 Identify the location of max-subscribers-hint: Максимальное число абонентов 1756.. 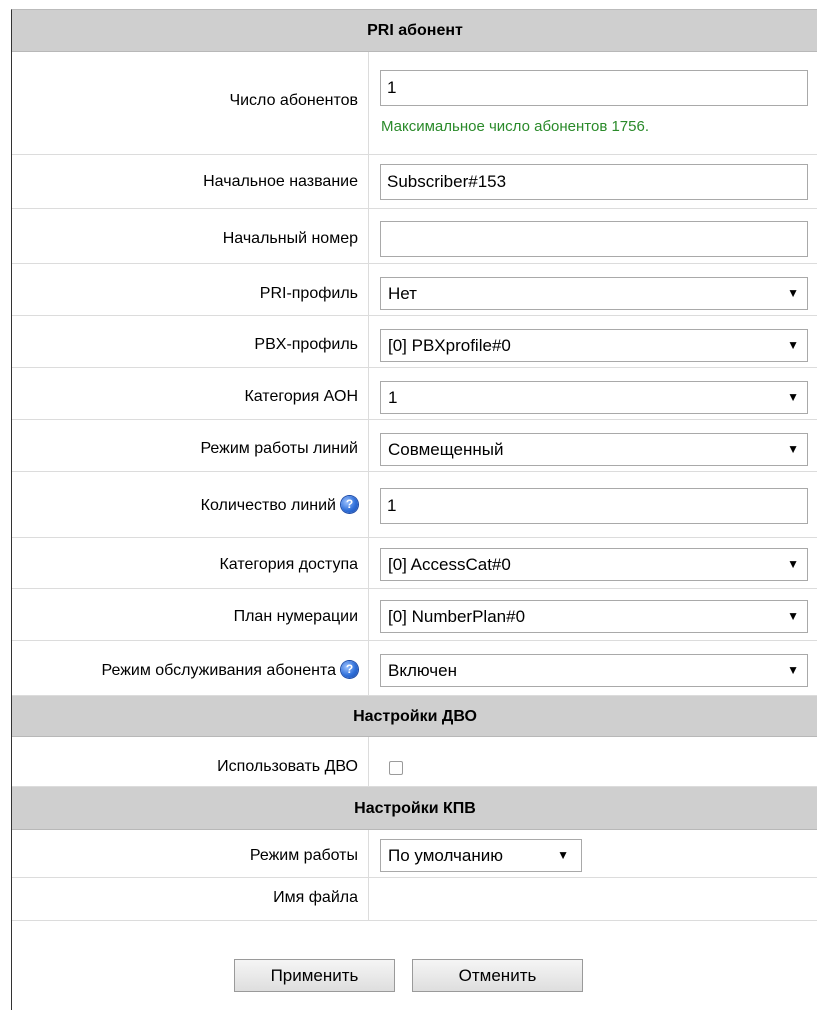
(515, 126).